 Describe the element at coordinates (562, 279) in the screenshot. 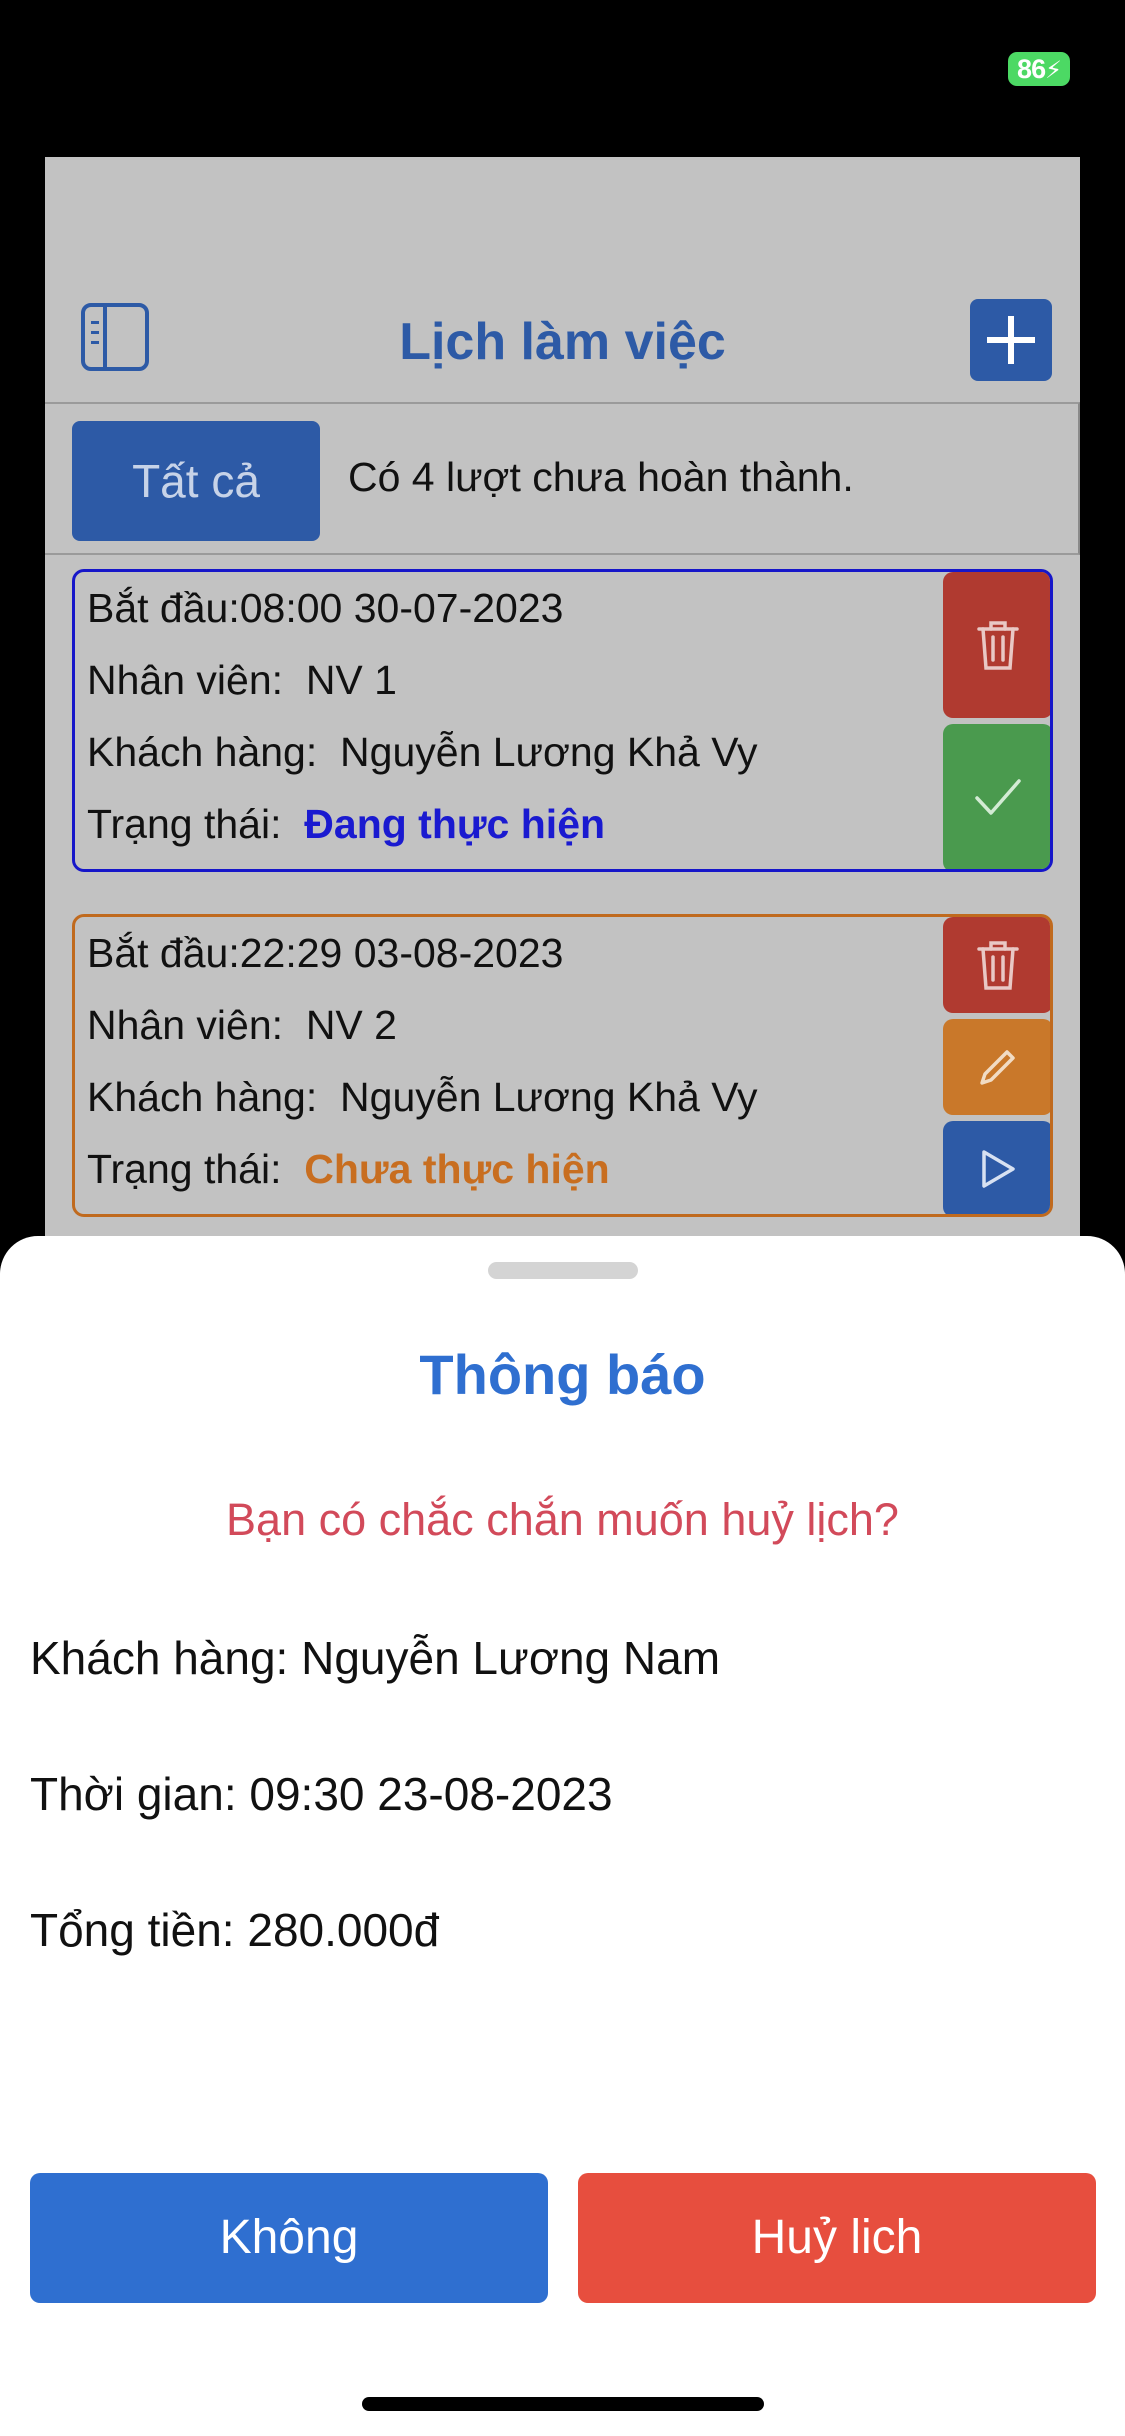

I see `navigation-bar: Lịch làm việc` at that location.